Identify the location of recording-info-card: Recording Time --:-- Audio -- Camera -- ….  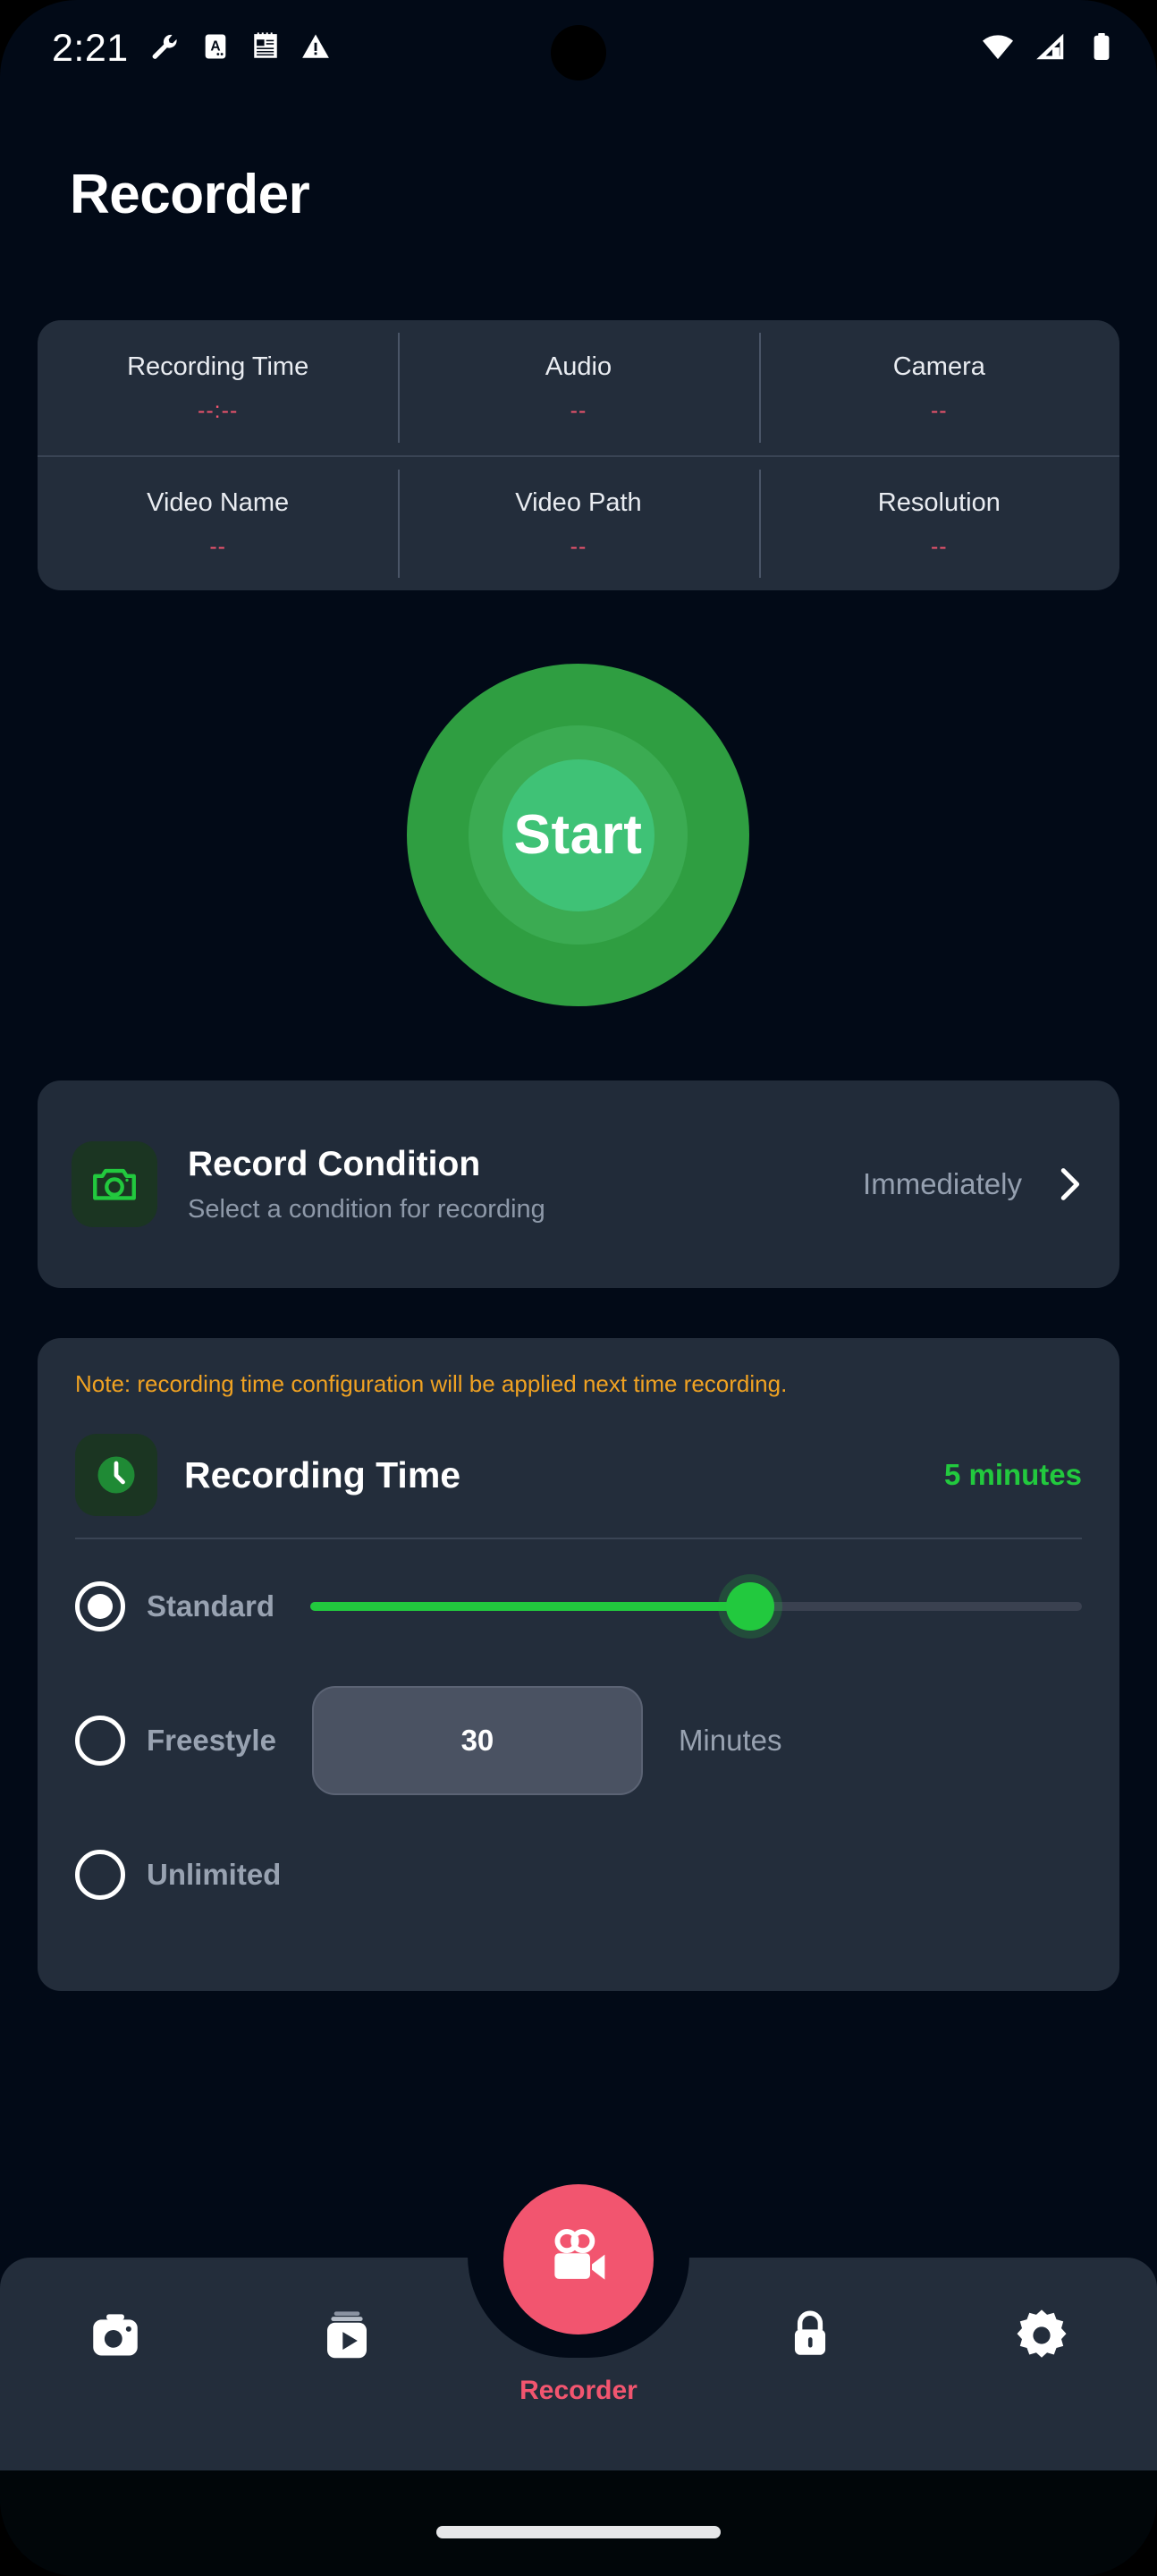
(578, 455).